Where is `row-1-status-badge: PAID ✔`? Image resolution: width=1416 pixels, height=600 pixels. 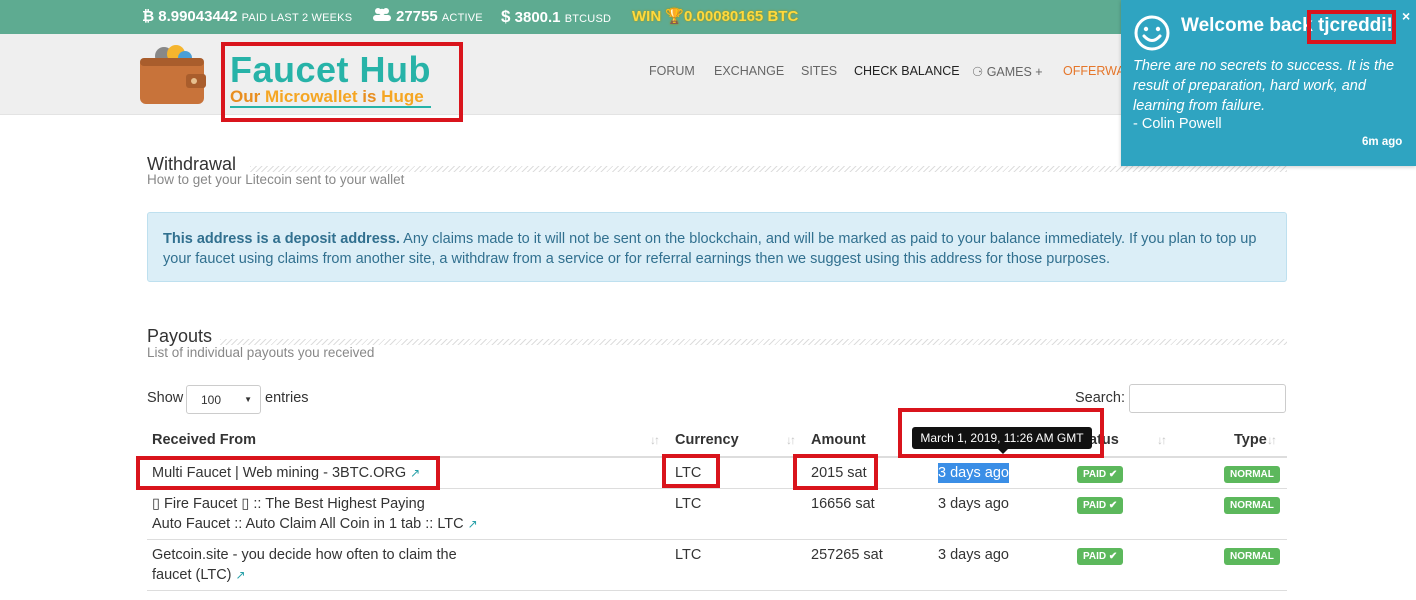
row-1-status-badge: PAID ✔ is located at coordinates (1100, 474).